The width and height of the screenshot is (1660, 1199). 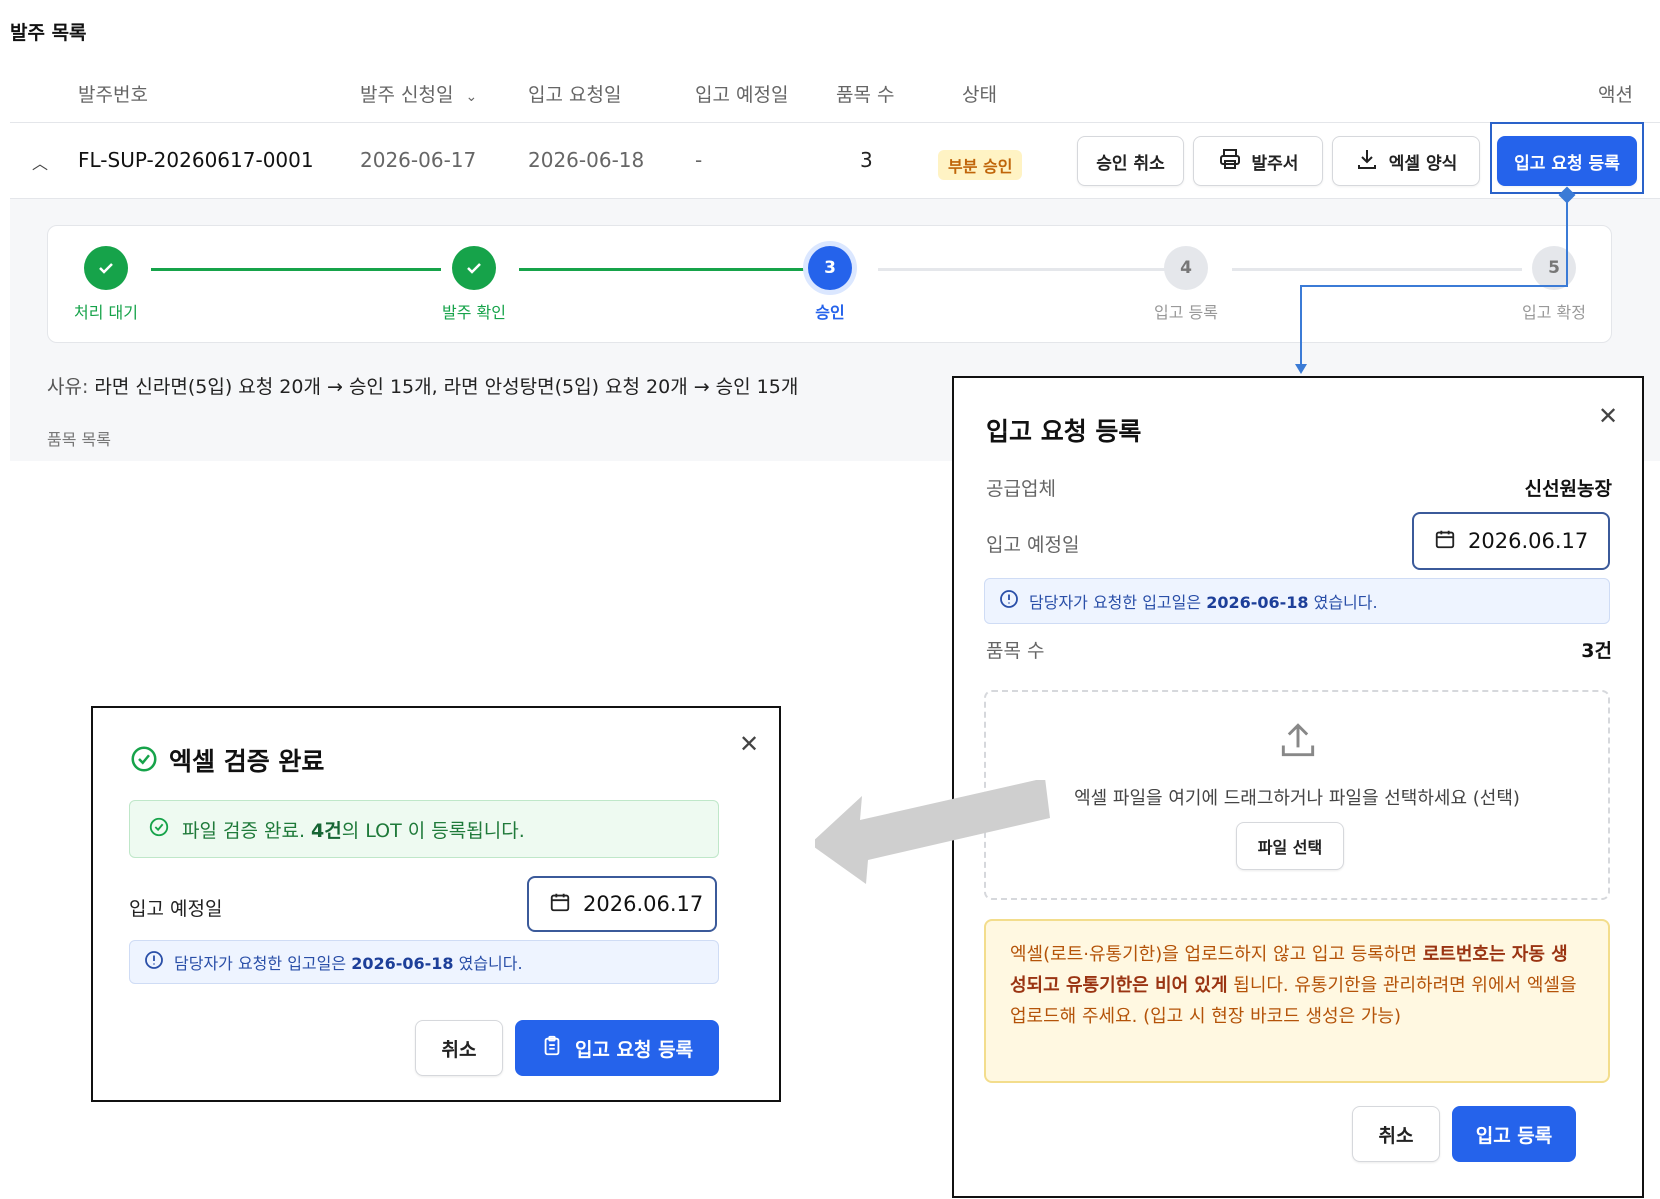 What do you see at coordinates (1297, 798) in the screenshot?
I see `drop-zone-text: 엑셀 파일을 여기에 드래그하거나 파일을 선택하세요 (선택)` at bounding box center [1297, 798].